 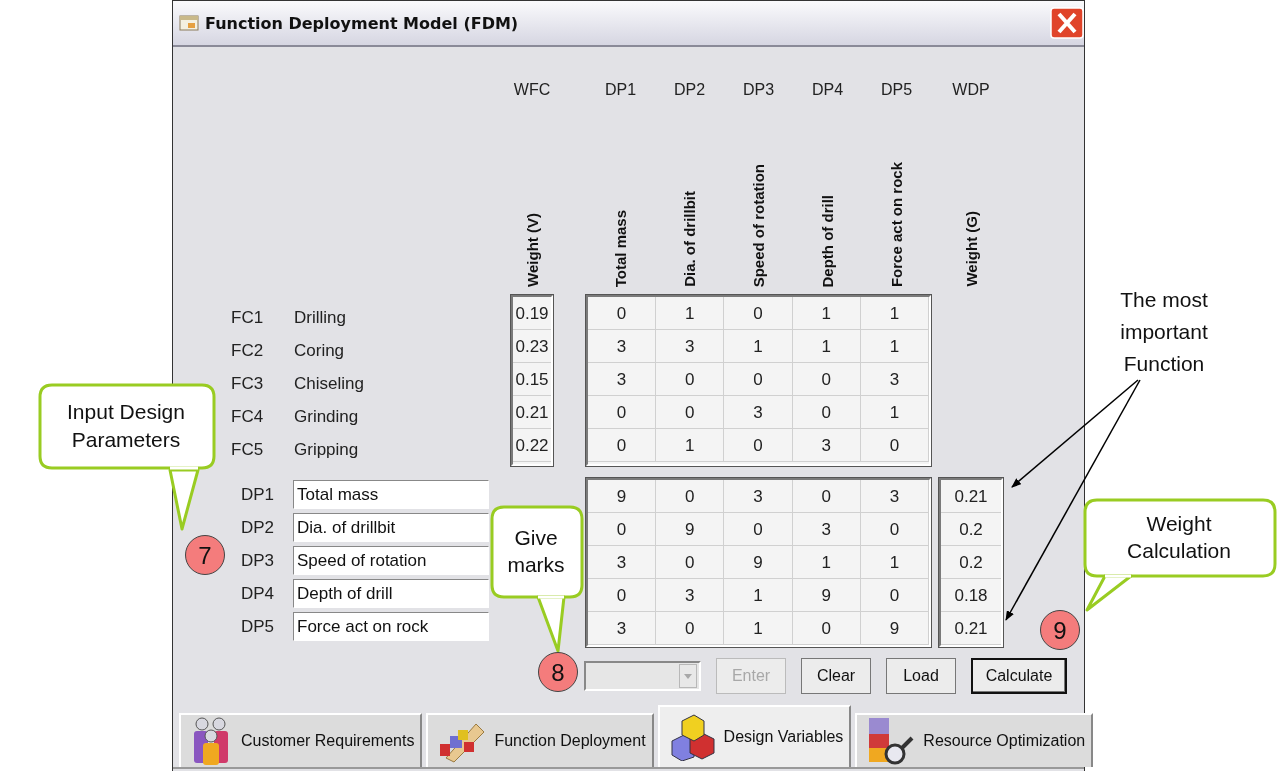 I want to click on window-title: Function Deployment Model (FDM), so click(x=362, y=23).